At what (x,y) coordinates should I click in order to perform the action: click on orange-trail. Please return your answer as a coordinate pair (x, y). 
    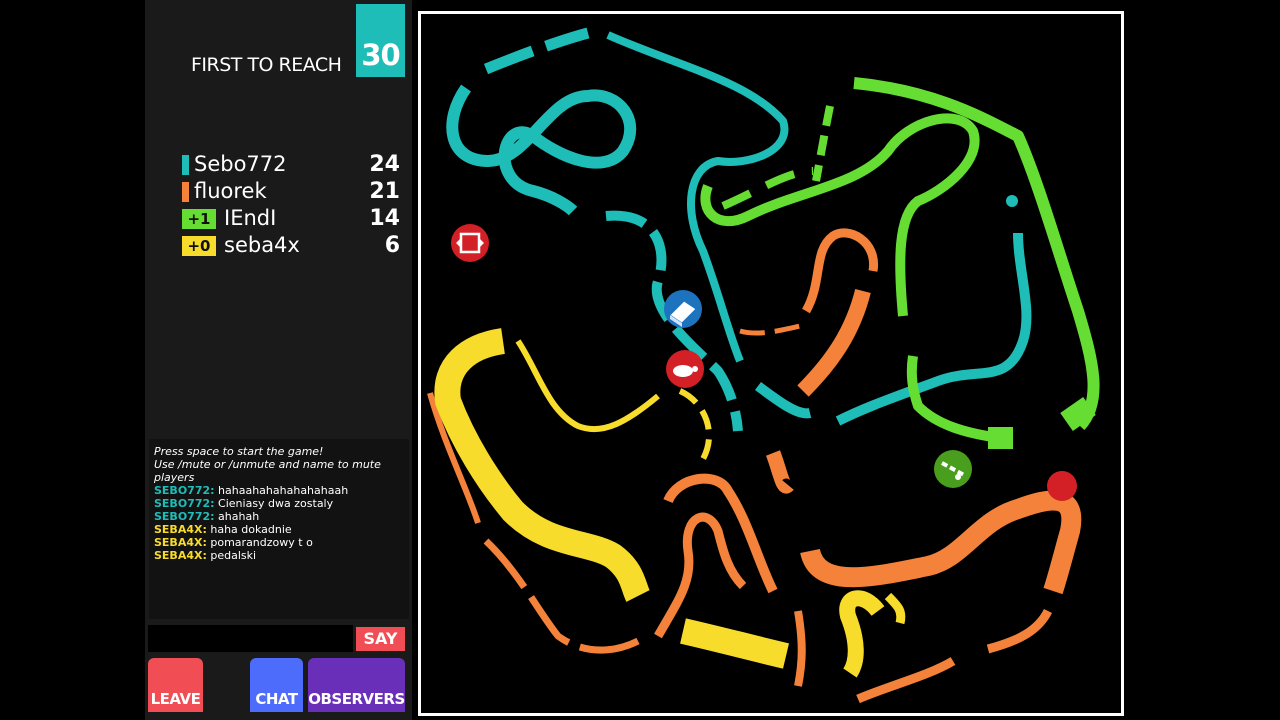
    Looking at the image, I should click on (800, 648).